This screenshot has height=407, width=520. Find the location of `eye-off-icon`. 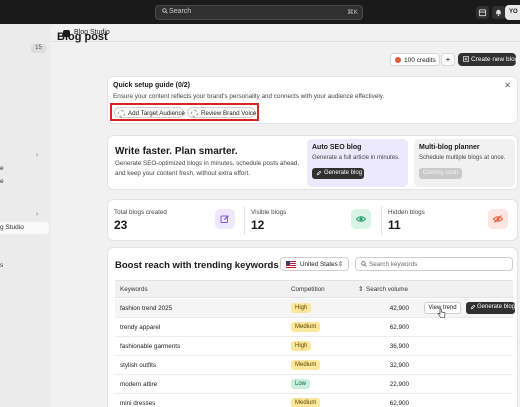

eye-off-icon is located at coordinates (498, 219).